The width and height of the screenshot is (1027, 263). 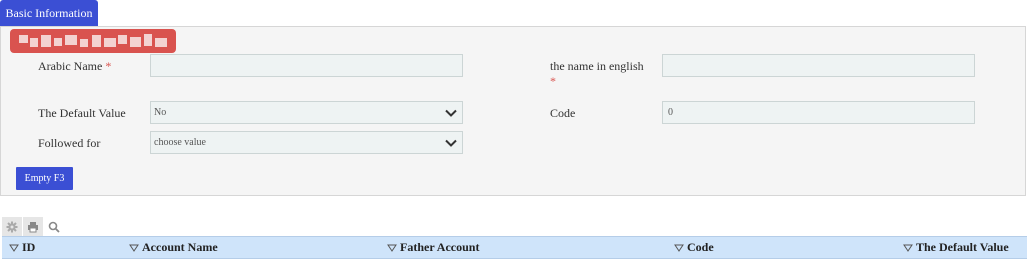 I want to click on grid-toolbar, so click(x=33, y=226).